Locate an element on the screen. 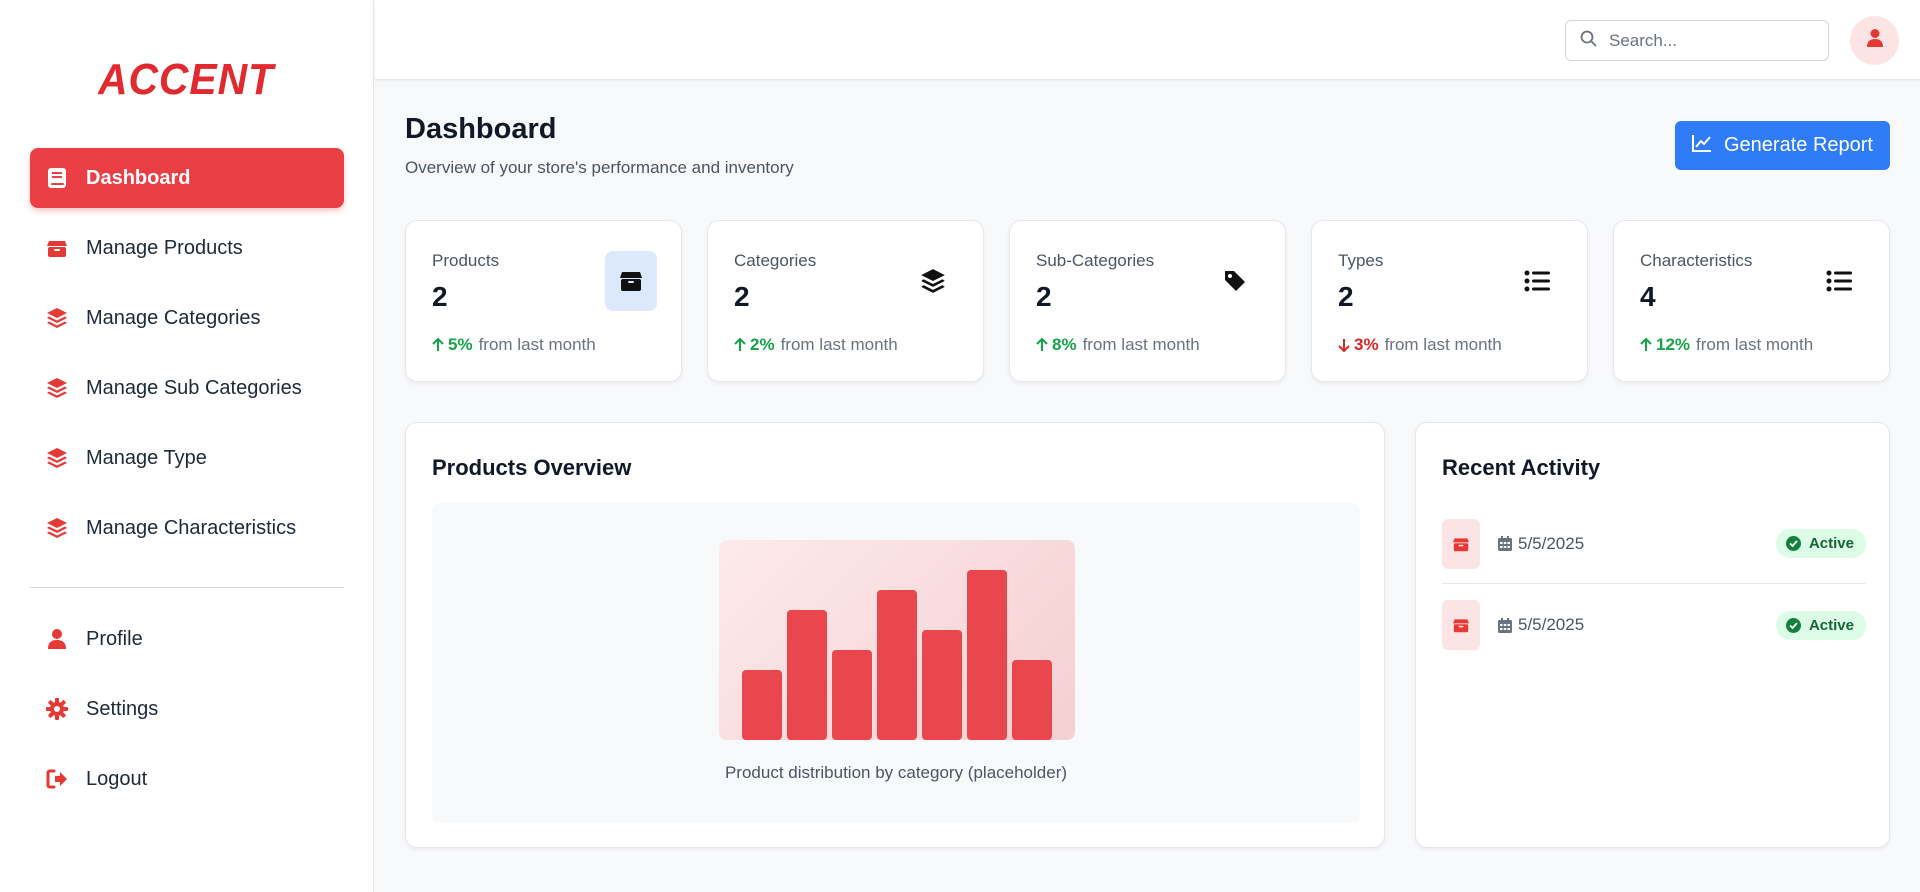 The width and height of the screenshot is (1920, 892). generate-report-button: Generate Report is located at coordinates (1782, 145).